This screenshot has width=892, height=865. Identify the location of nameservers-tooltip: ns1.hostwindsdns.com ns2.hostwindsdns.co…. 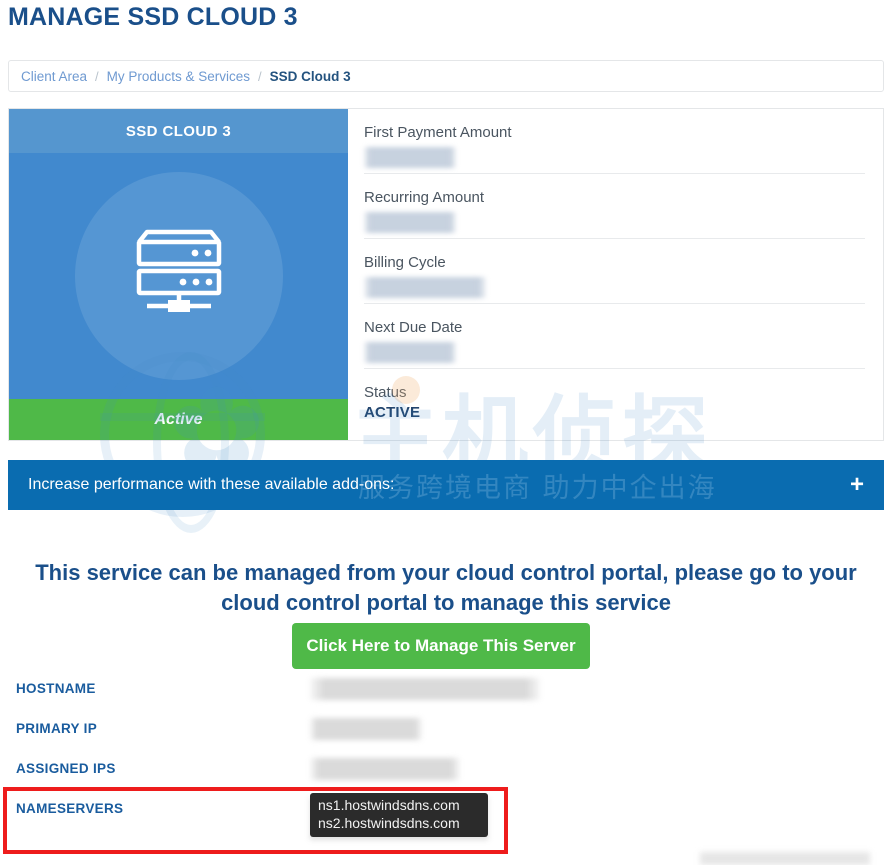
(399, 815).